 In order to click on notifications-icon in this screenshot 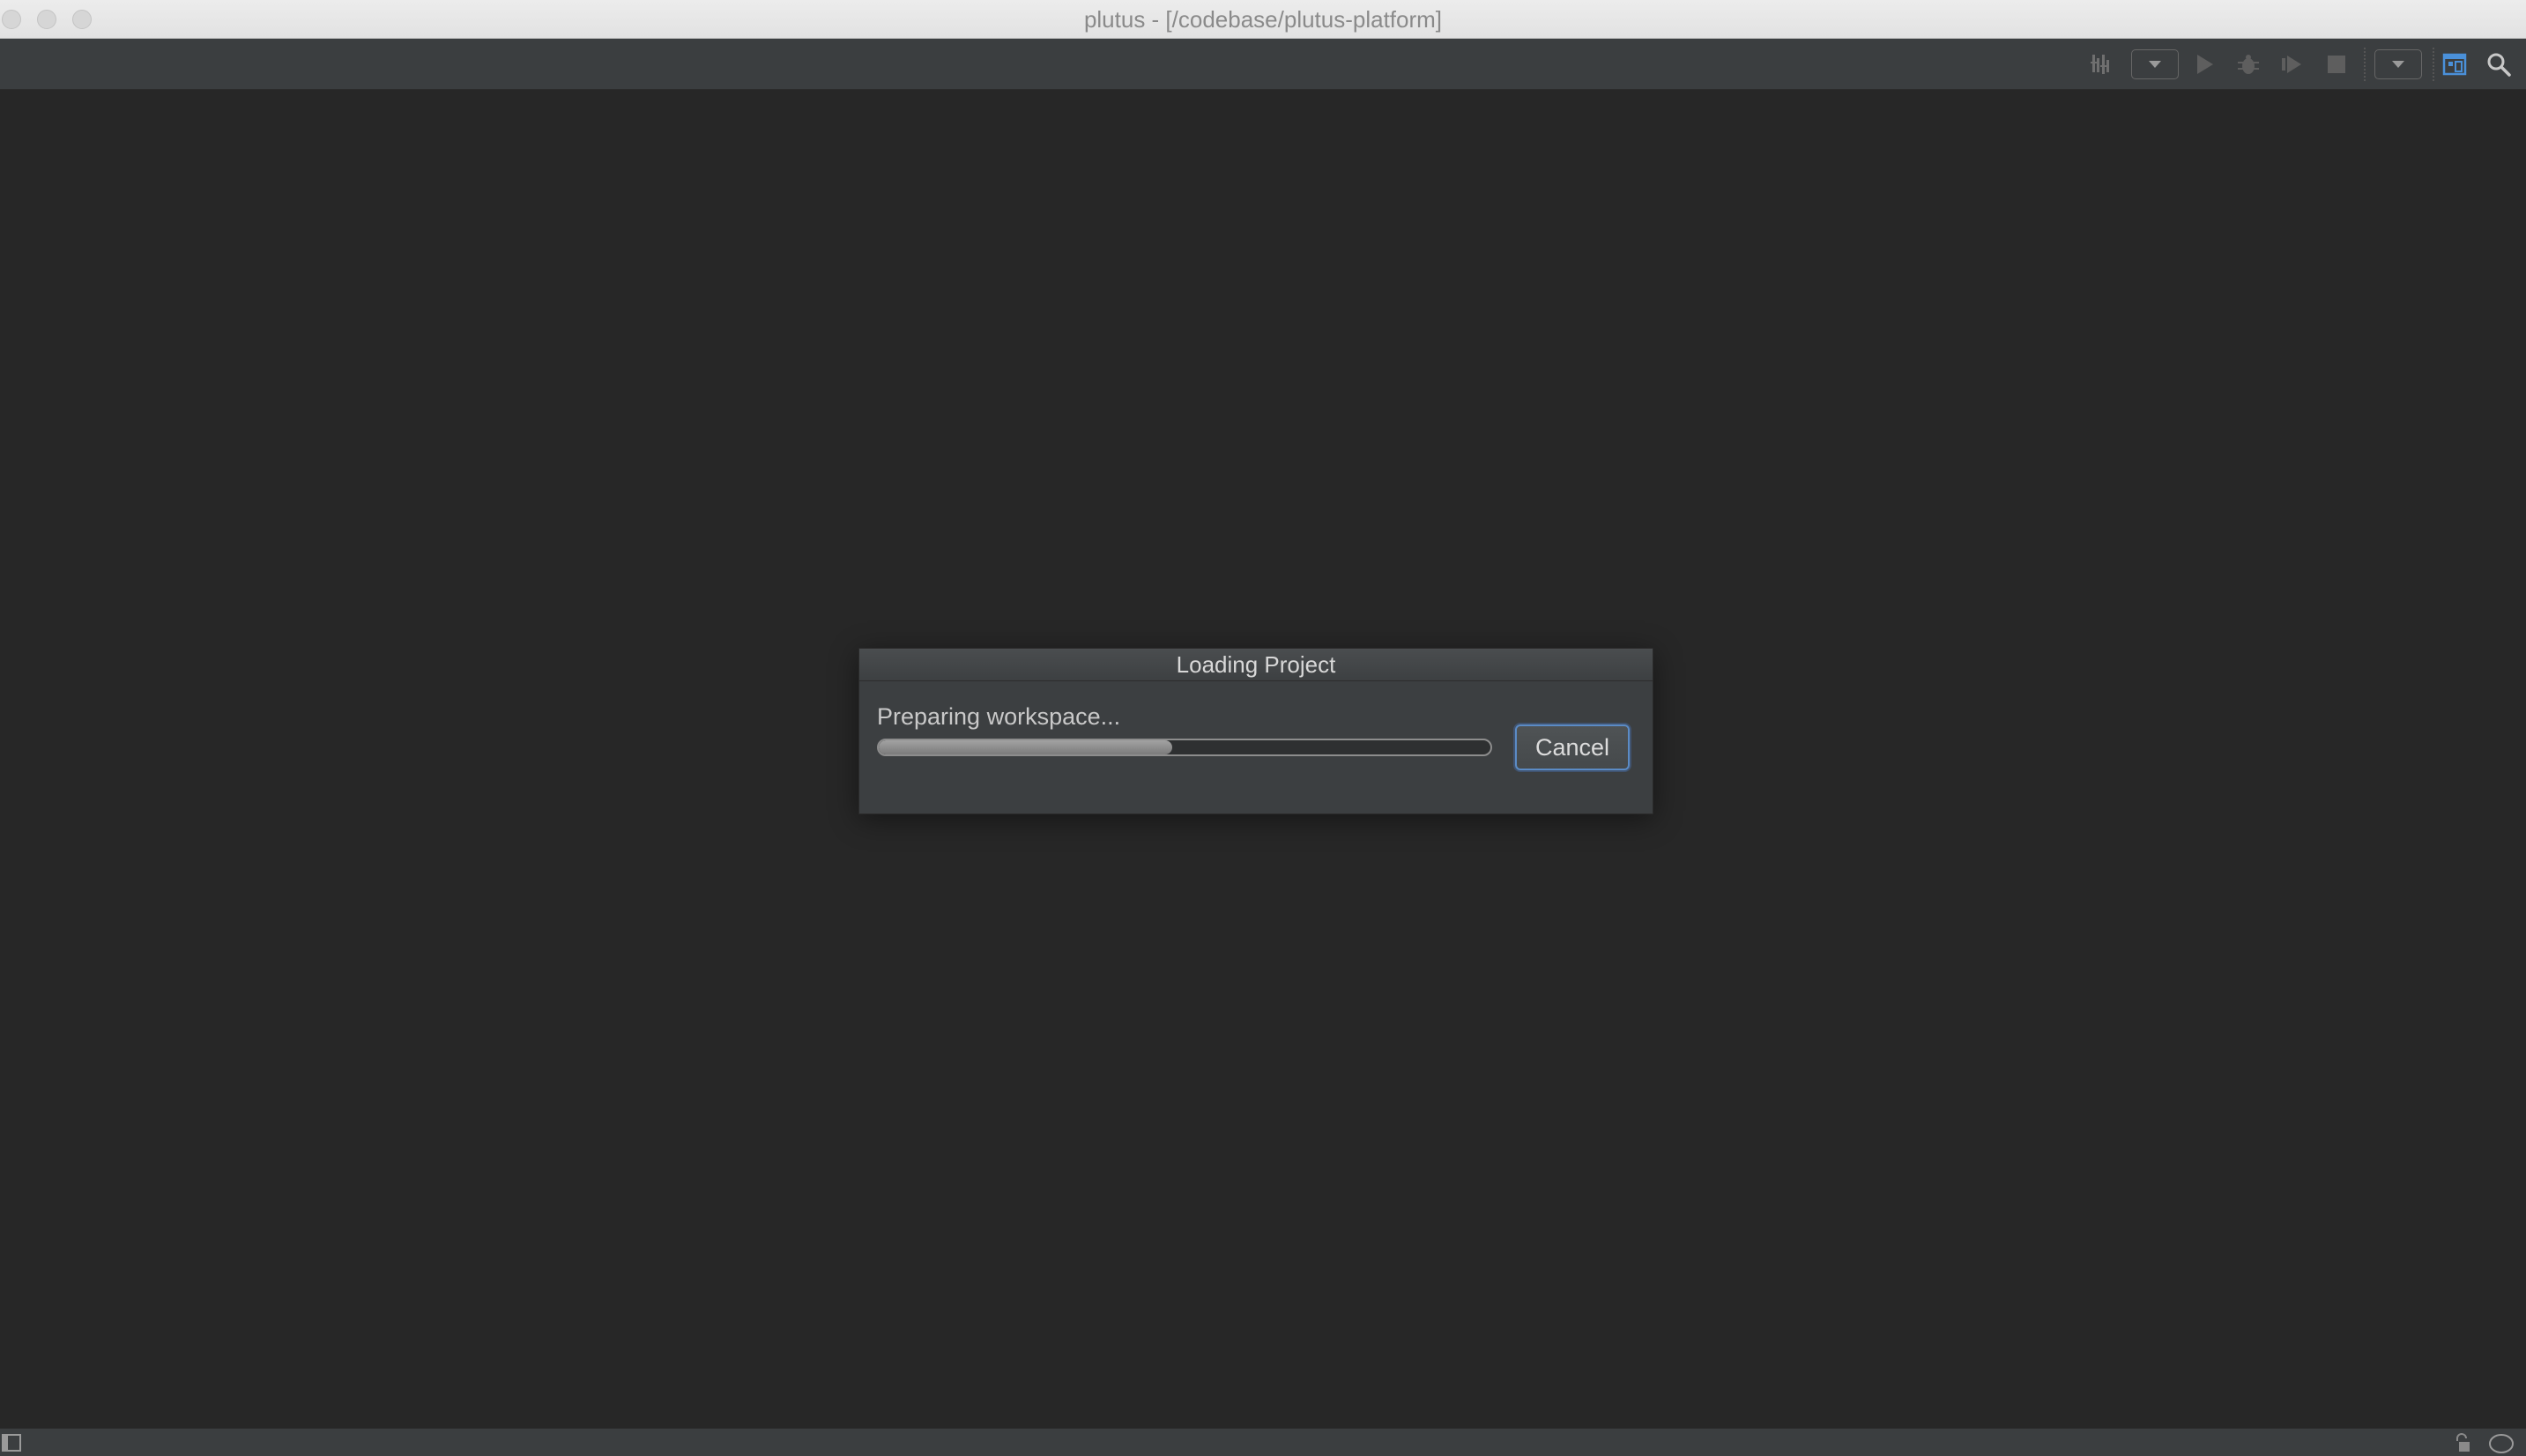, I will do `click(2501, 1442)`.